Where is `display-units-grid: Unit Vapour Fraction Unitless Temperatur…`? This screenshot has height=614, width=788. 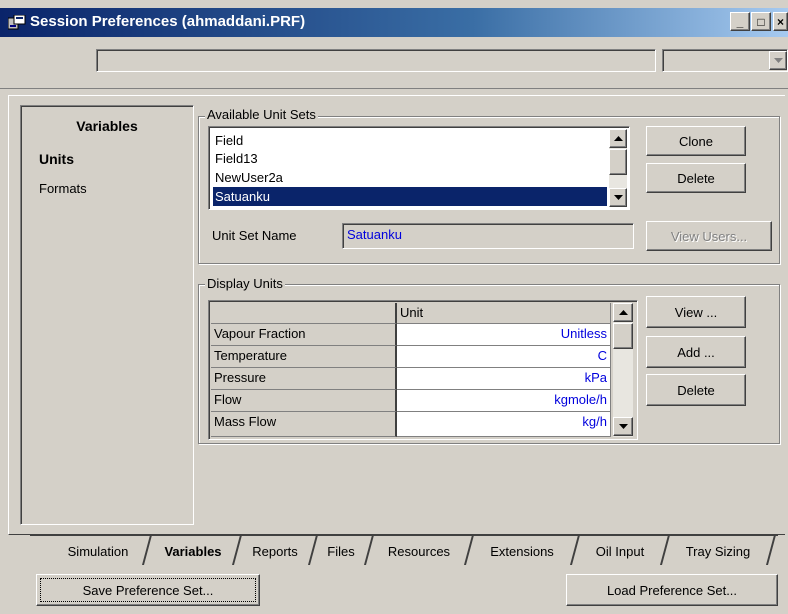
display-units-grid: Unit Vapour Fraction Unitless Temperatur… is located at coordinates (423, 370).